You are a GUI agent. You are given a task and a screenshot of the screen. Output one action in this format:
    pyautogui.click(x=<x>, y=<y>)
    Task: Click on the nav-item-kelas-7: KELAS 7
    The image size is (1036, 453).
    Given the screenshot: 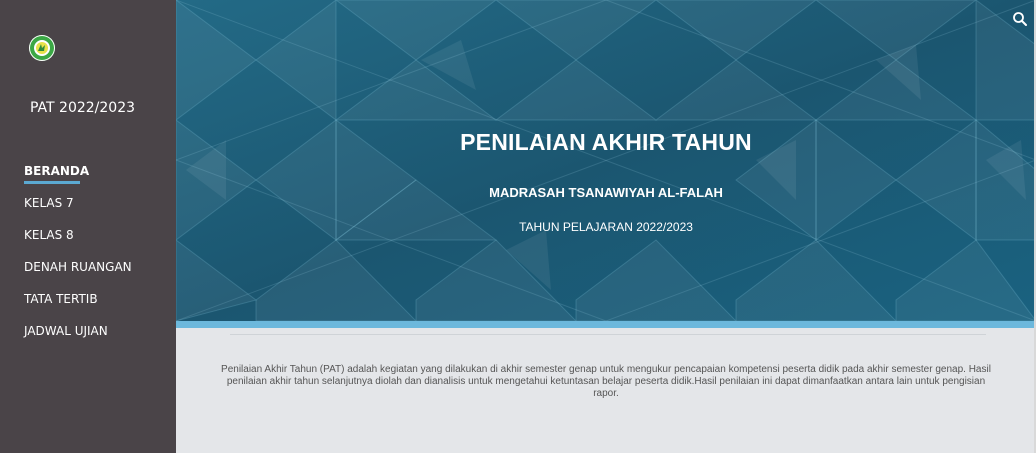 What is the action you would take?
    pyautogui.click(x=78, y=210)
    